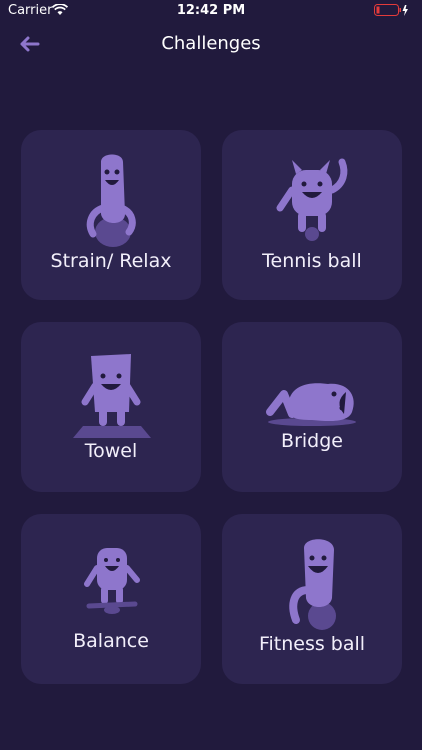  I want to click on challenge-card-balance: Balance, so click(111, 599).